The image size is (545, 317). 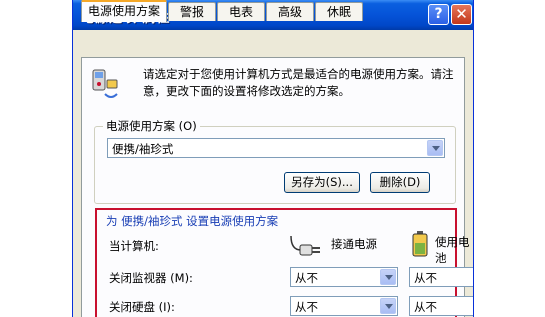 I want to click on tab-power-meter: 电表, so click(x=241, y=11).